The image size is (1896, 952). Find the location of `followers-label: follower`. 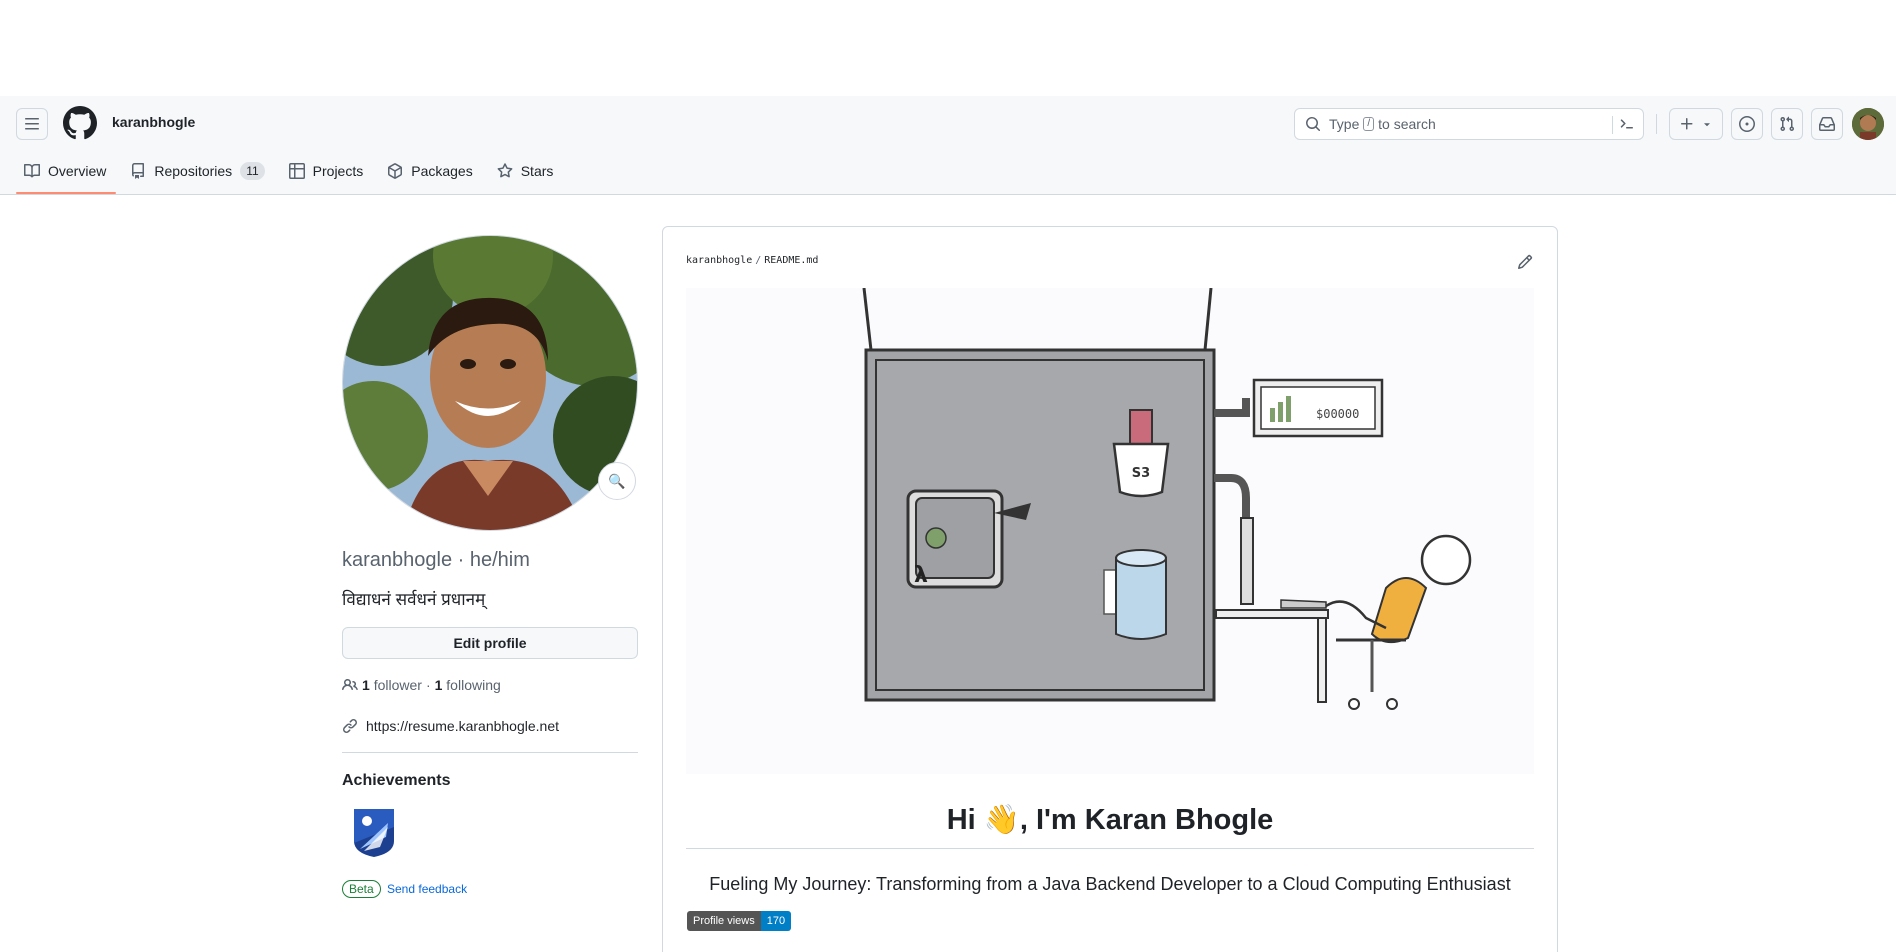

followers-label: follower is located at coordinates (397, 685).